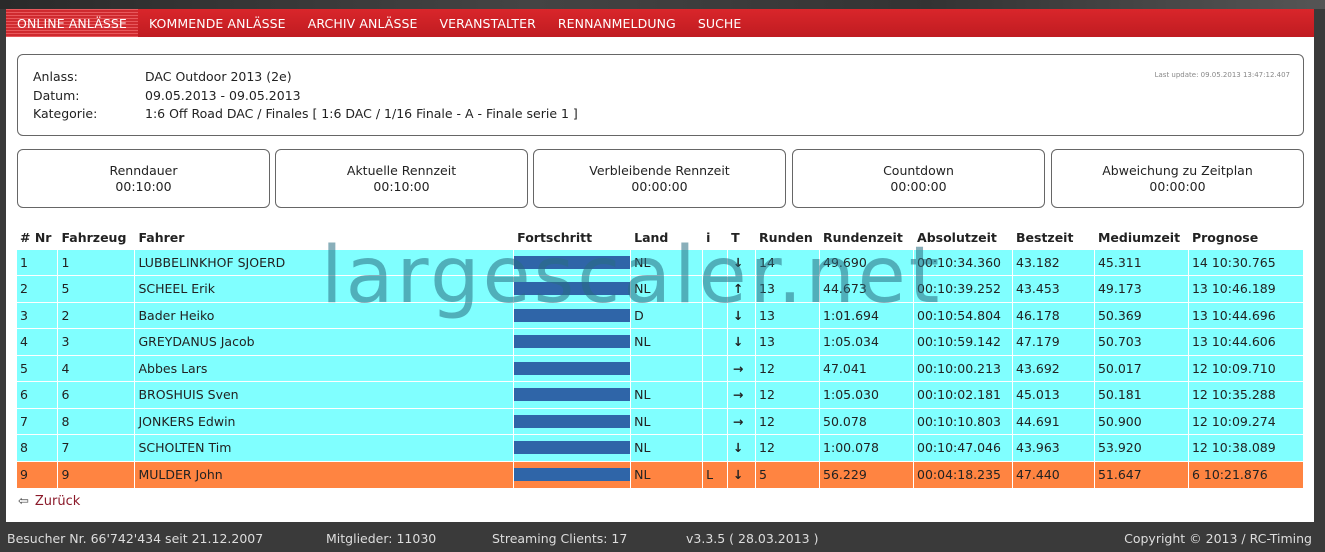  What do you see at coordinates (381, 538) in the screenshot?
I see `footer-members: Mitglieder: 11030` at bounding box center [381, 538].